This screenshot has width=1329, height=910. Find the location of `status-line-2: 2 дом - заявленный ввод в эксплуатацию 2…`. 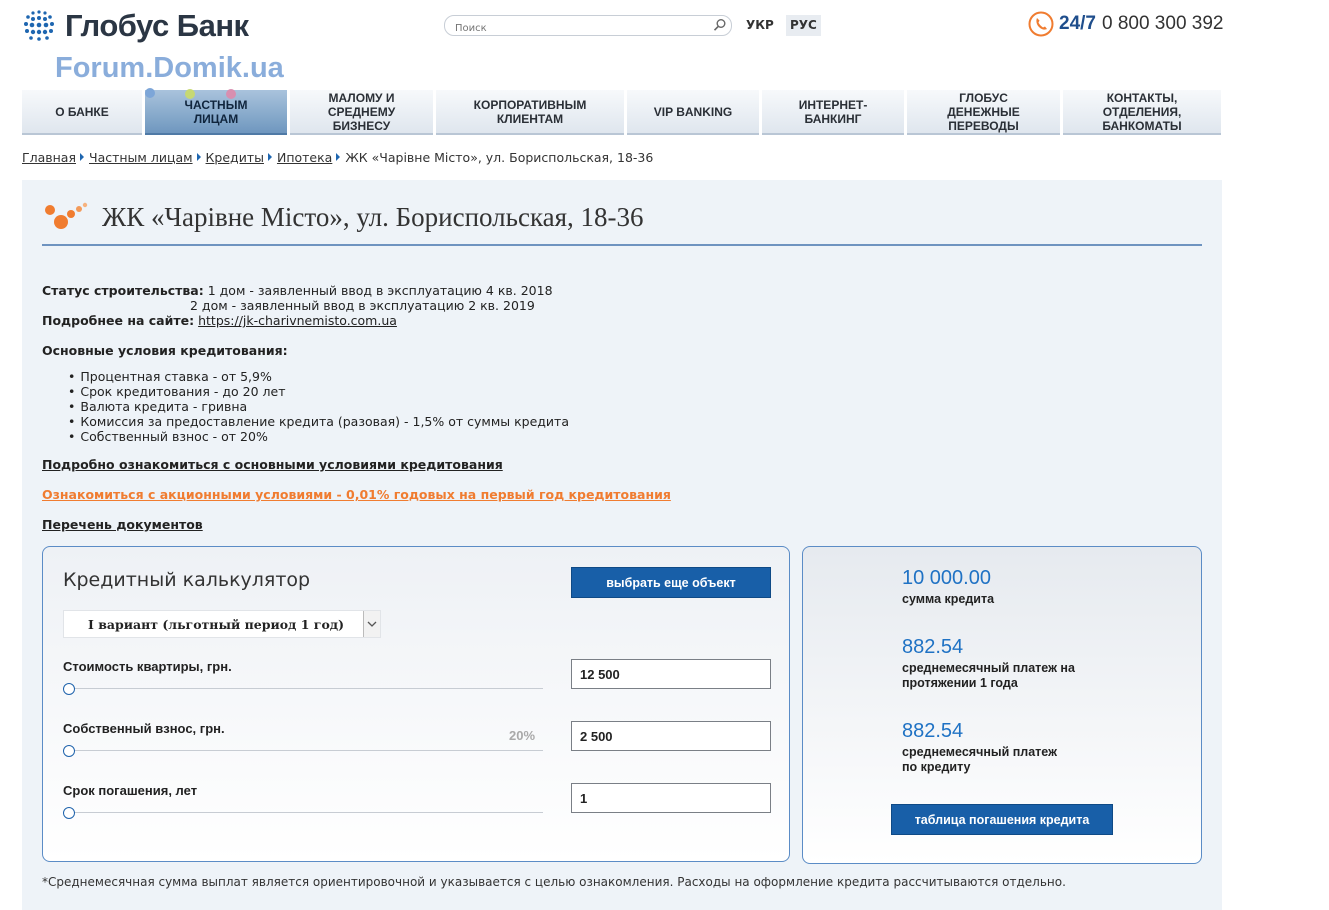

status-line-2: 2 дом - заявленный ввод в эксплуатацию 2… is located at coordinates (362, 305).